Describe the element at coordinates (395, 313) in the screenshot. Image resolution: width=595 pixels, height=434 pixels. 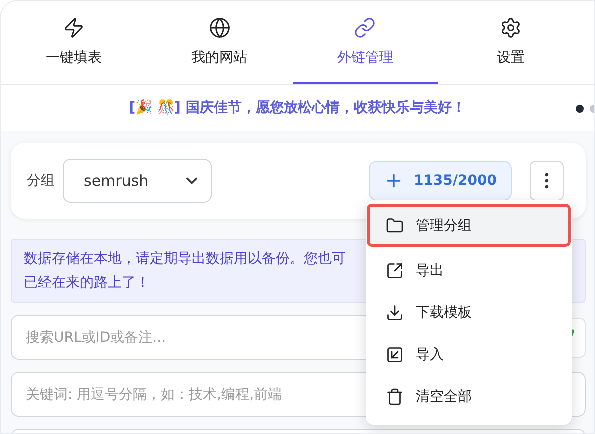
I see `download-icon` at that location.